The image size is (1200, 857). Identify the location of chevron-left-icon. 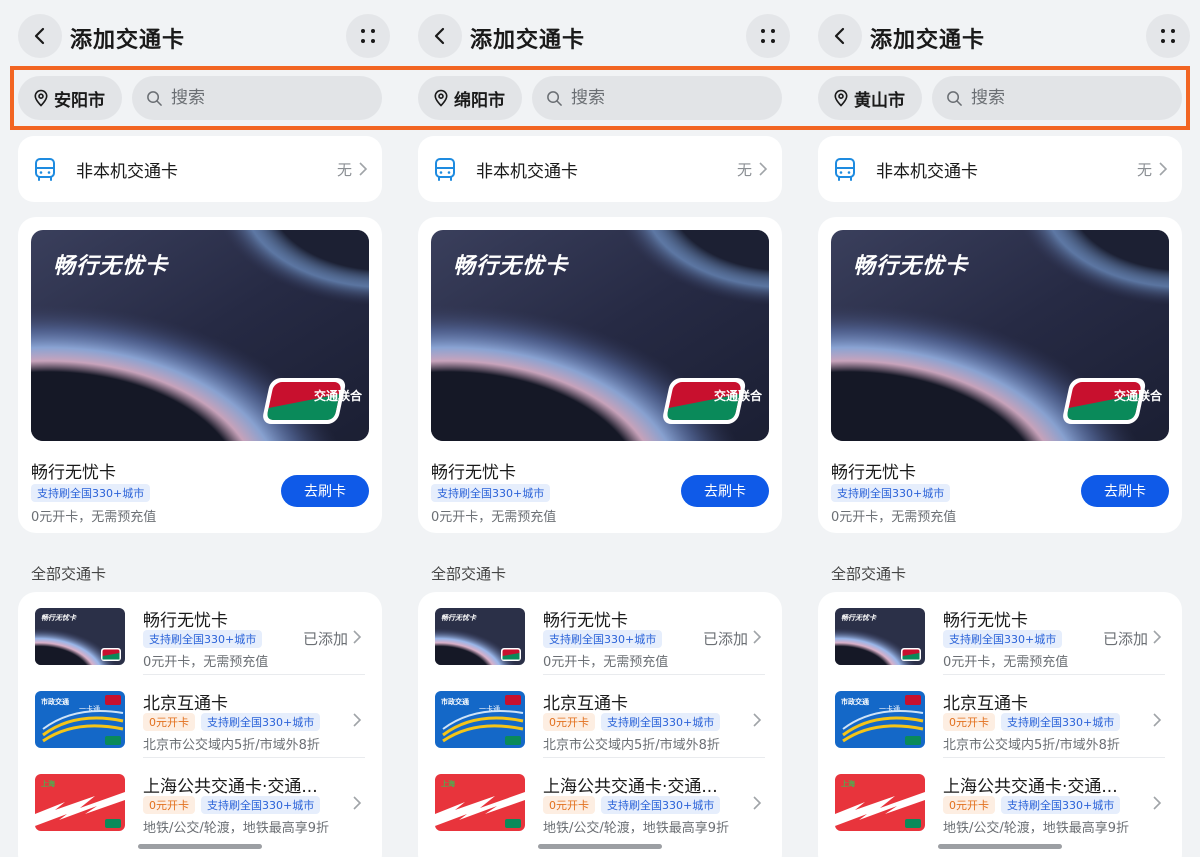
(839, 36).